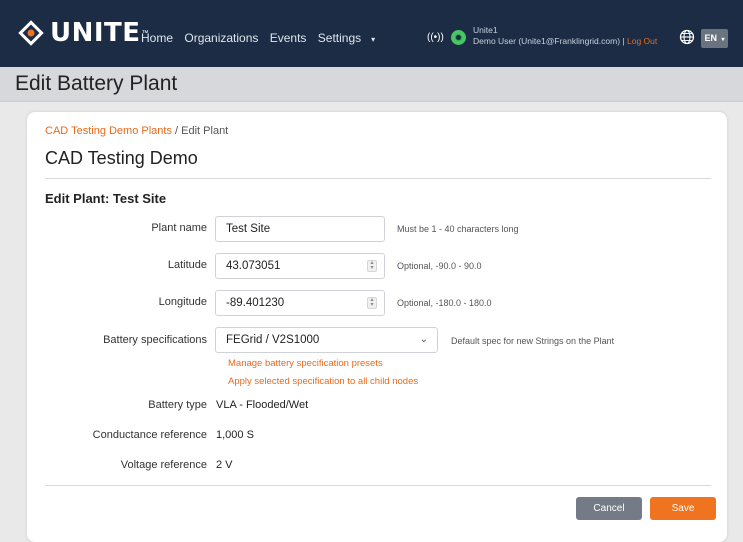 This screenshot has width=743, height=542. Describe the element at coordinates (273, 340) in the screenshot. I see `battery-spec-value: FEGrid / V2S1000` at that location.